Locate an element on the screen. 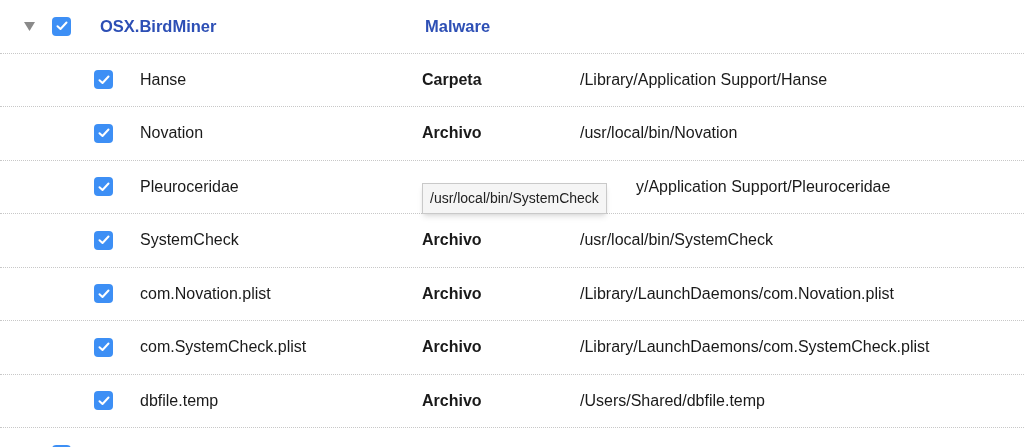  item-type: Carpeta is located at coordinates (452, 79).